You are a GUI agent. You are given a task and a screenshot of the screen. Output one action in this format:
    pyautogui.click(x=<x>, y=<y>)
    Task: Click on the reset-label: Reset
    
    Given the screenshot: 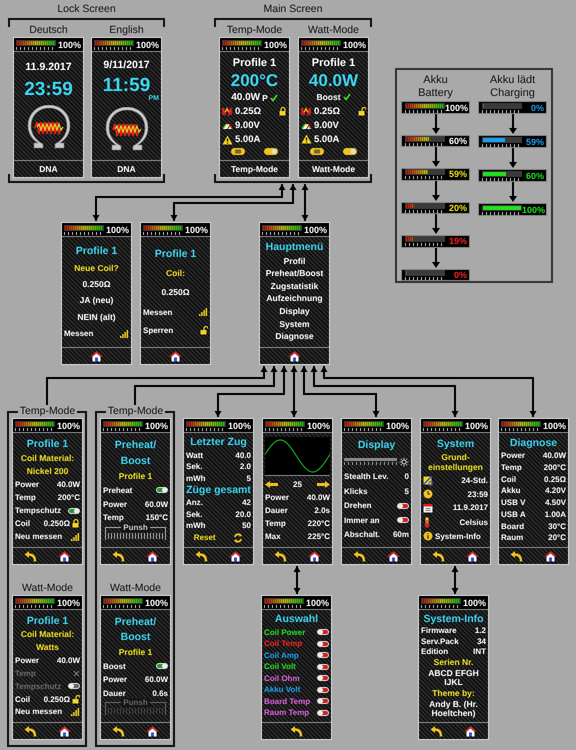 What is the action you would take?
    pyautogui.click(x=205, y=537)
    